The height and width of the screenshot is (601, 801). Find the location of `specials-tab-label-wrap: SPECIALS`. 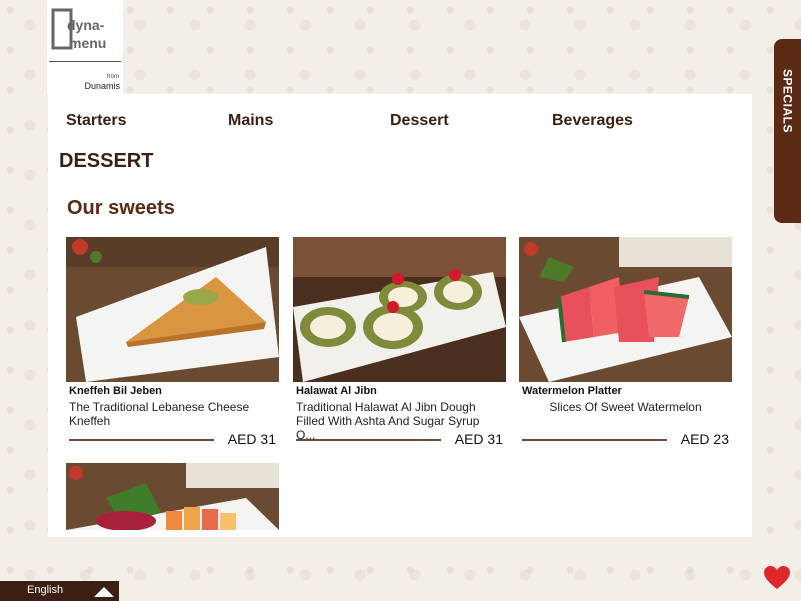

specials-tab-label-wrap: SPECIALS is located at coordinates (787, 131).